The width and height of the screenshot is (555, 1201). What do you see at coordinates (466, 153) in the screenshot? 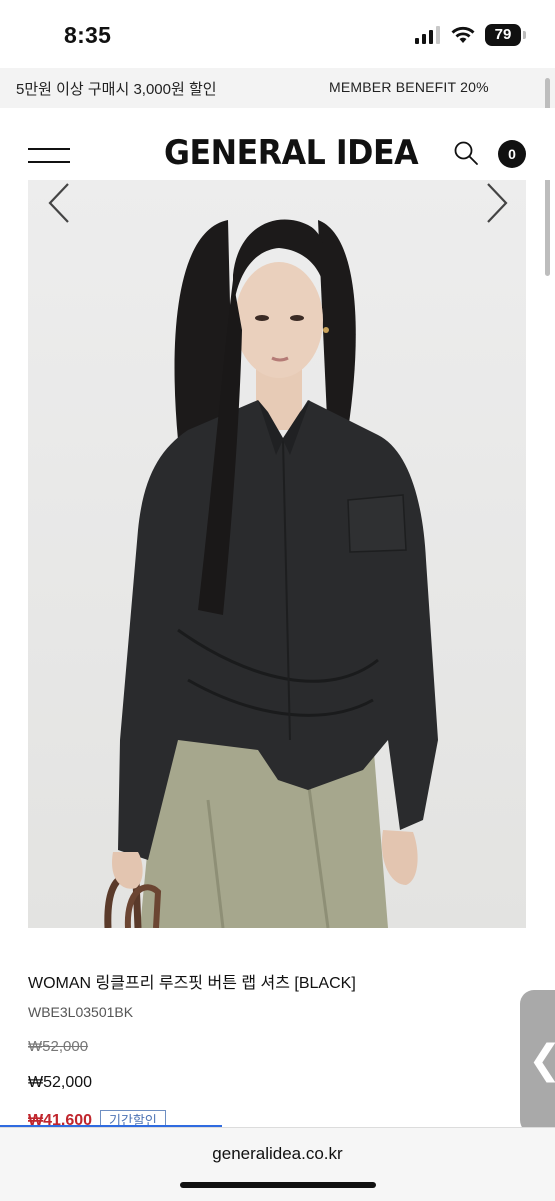
I see `search-icon` at bounding box center [466, 153].